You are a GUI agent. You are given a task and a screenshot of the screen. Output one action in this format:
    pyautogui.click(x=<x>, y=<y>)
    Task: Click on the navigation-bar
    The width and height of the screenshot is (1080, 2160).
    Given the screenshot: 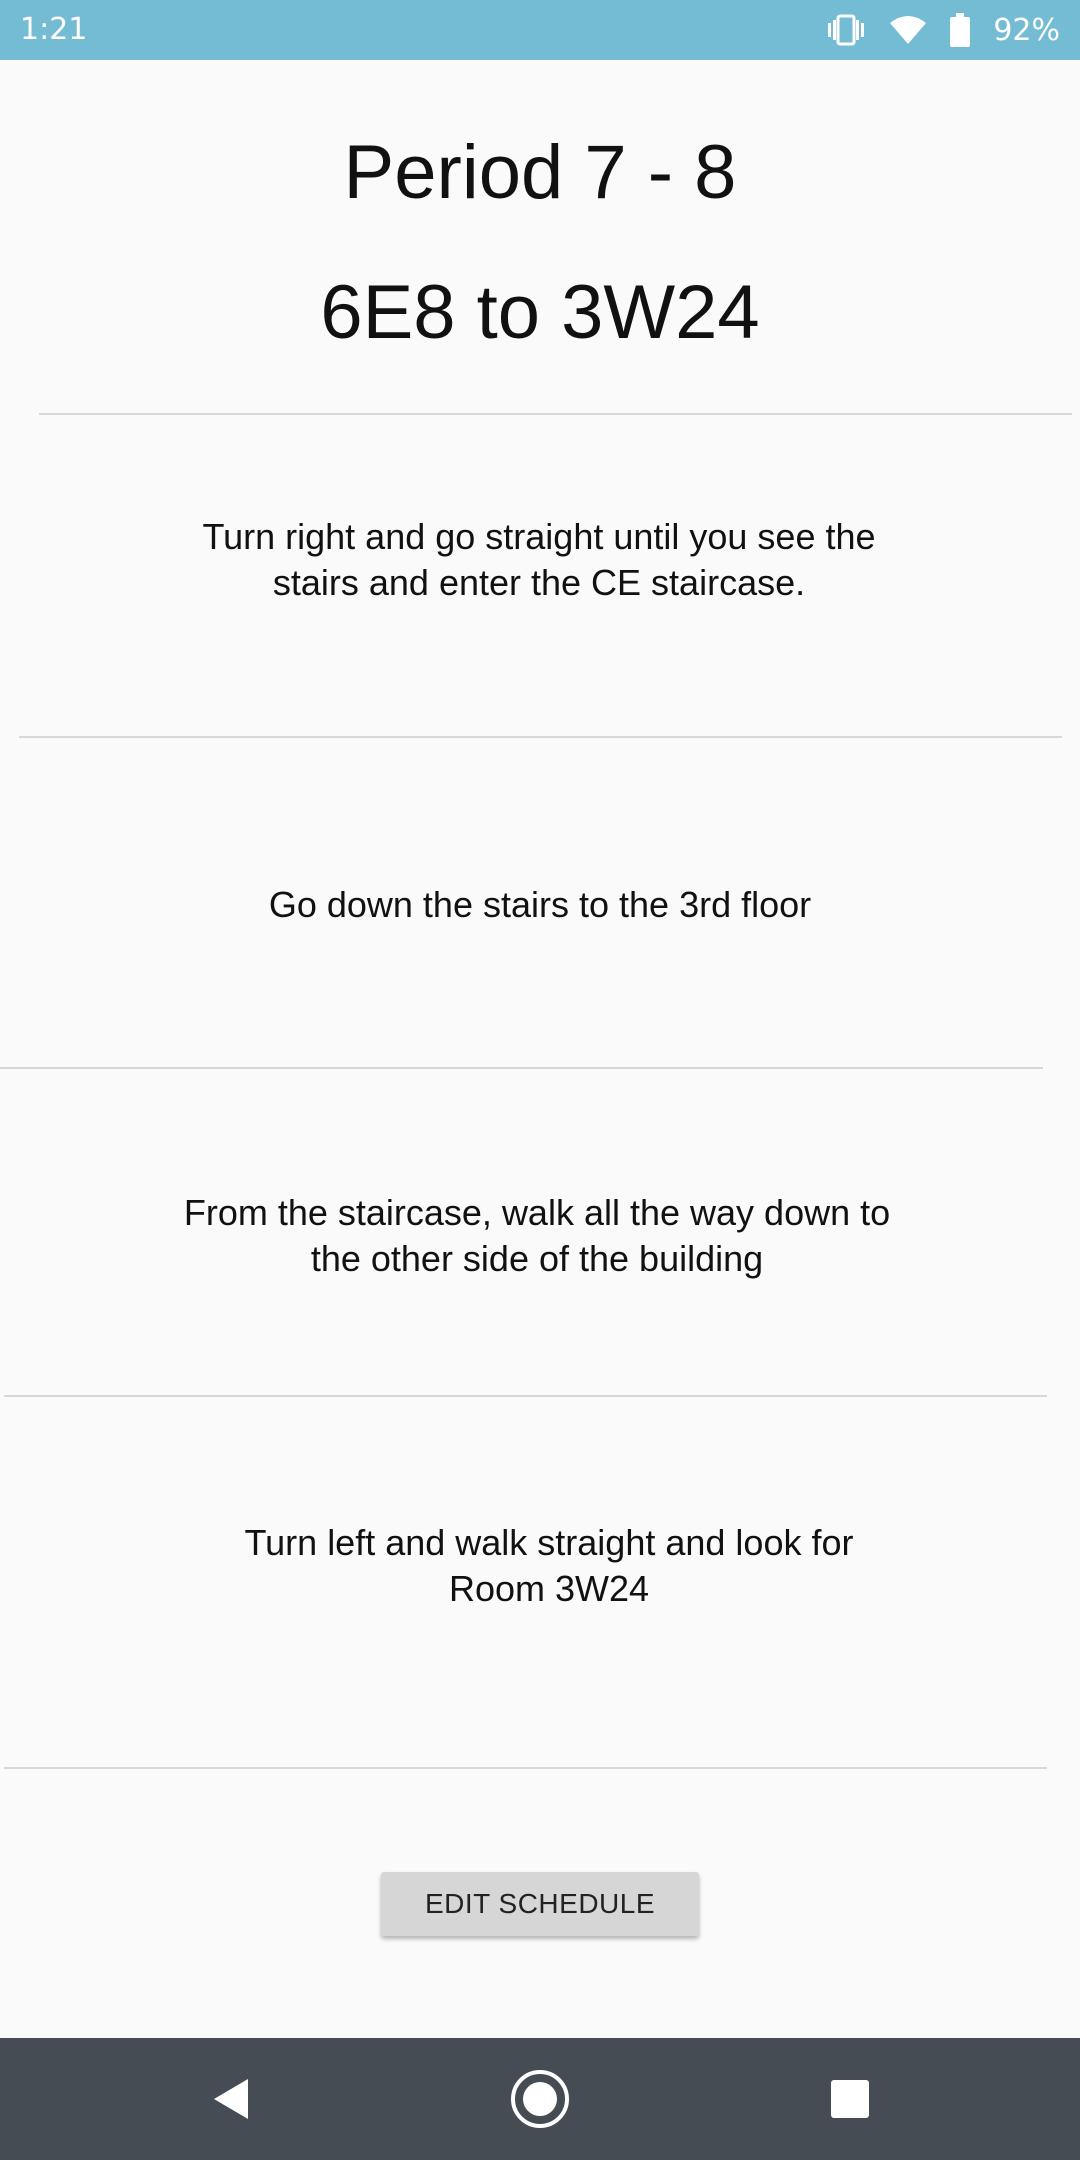 What is the action you would take?
    pyautogui.click(x=540, y=2099)
    